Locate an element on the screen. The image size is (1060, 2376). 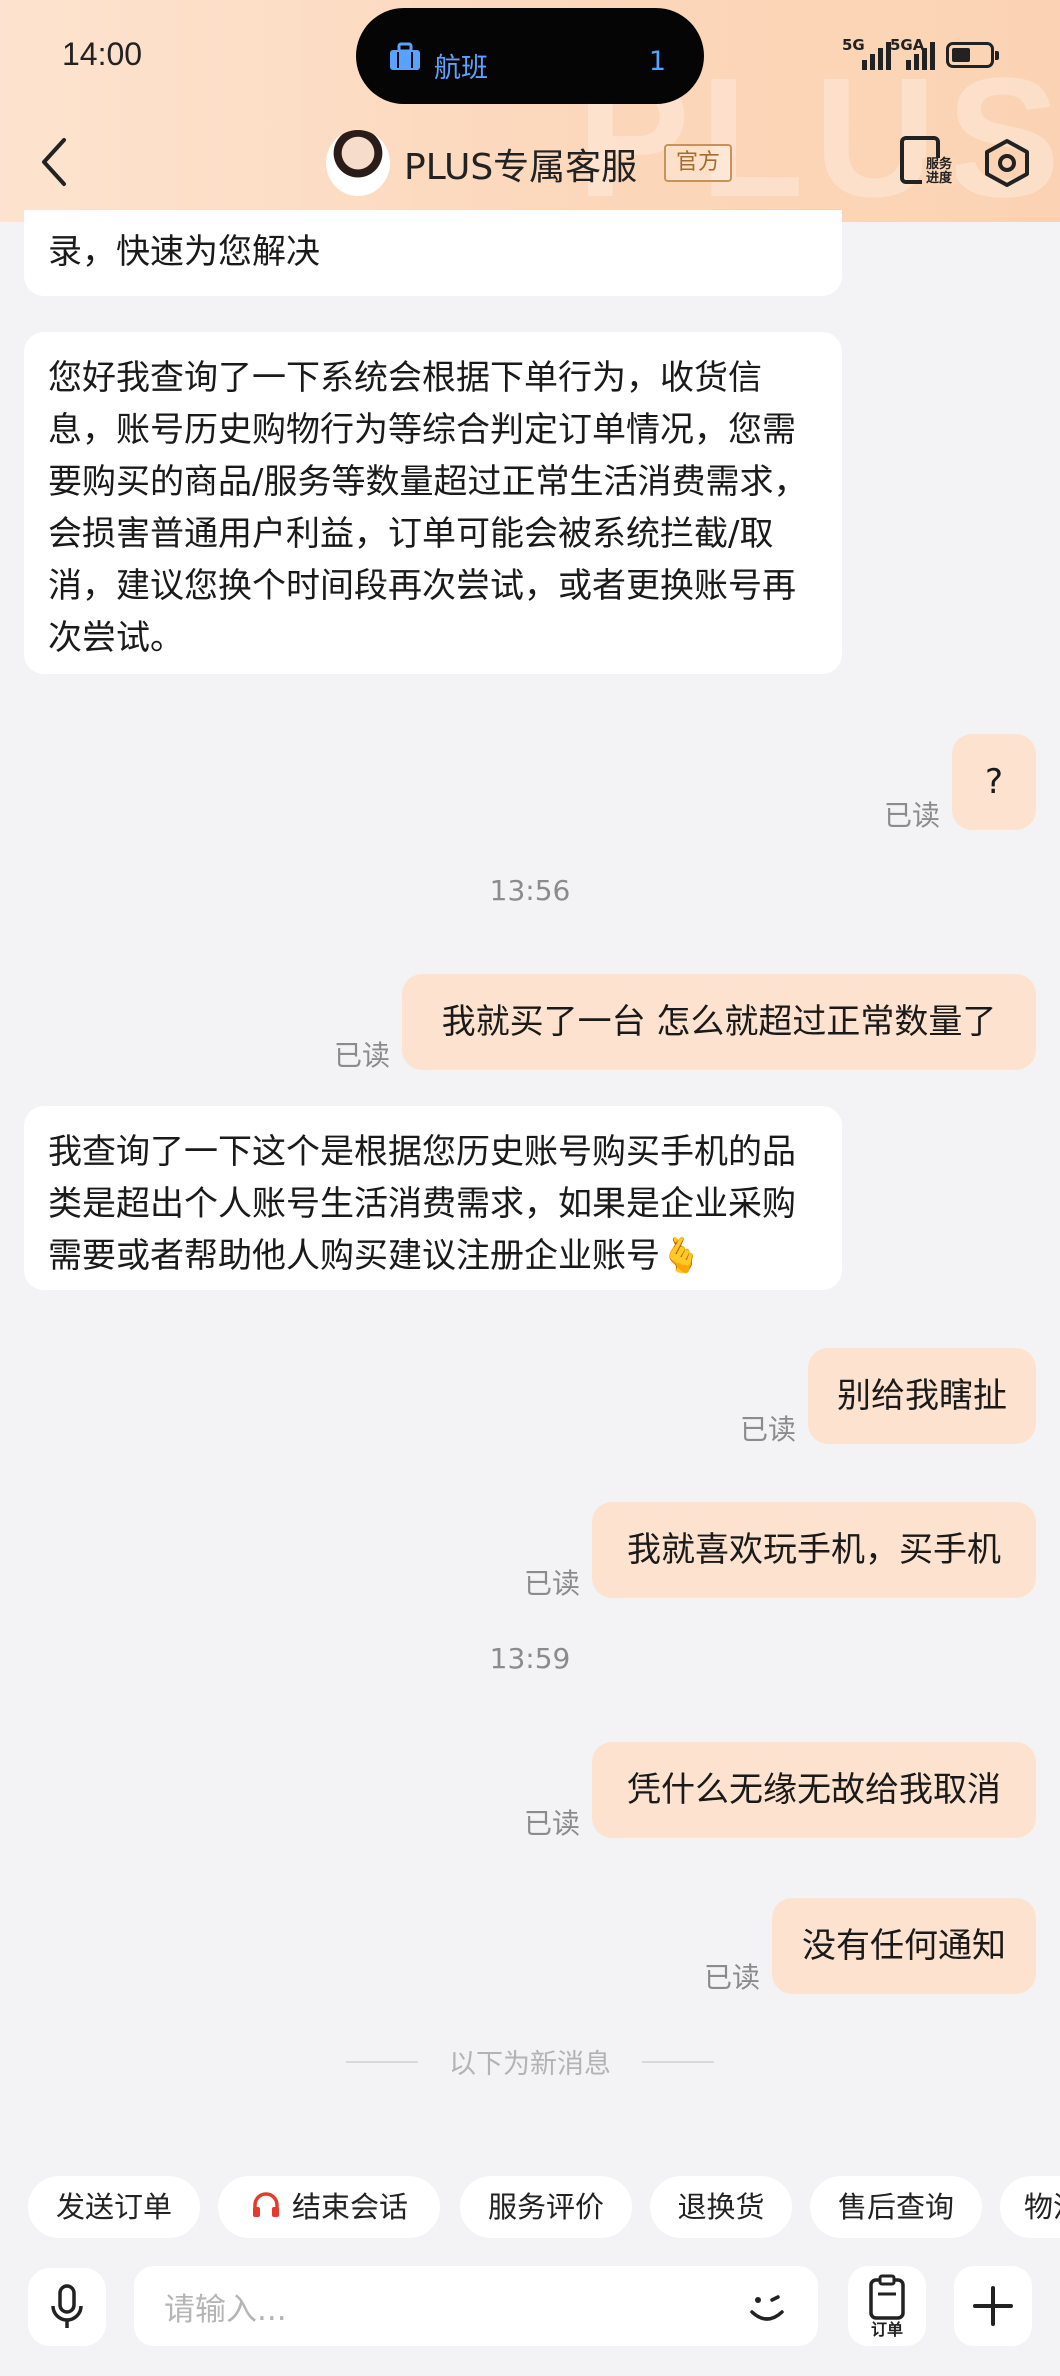
order-label: 订单 is located at coordinates (886, 2329).